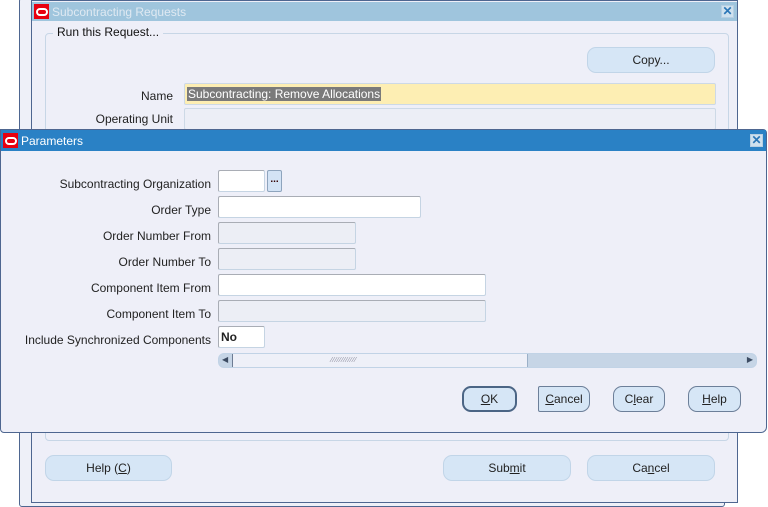 The width and height of the screenshot is (768, 507). I want to click on order-number-to-field, so click(287, 259).